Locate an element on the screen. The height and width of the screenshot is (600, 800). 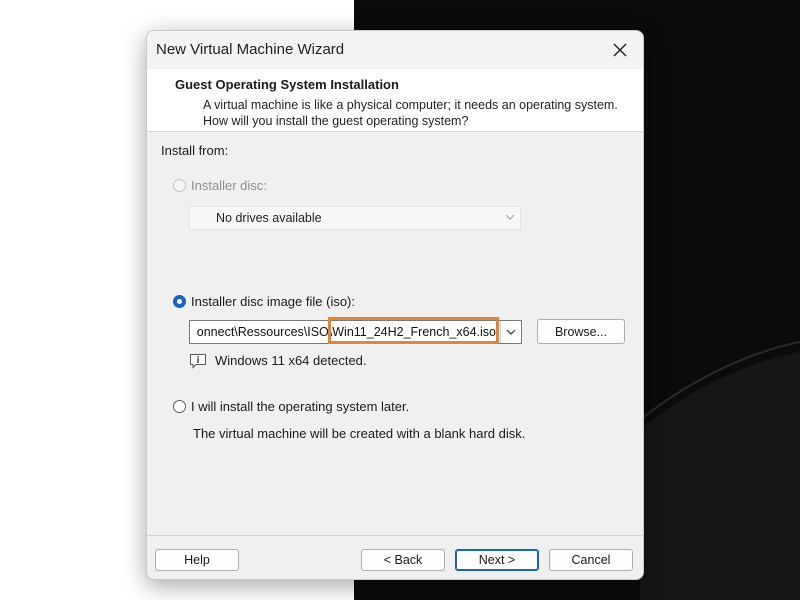
iso-dropdown-button is located at coordinates (510, 332).